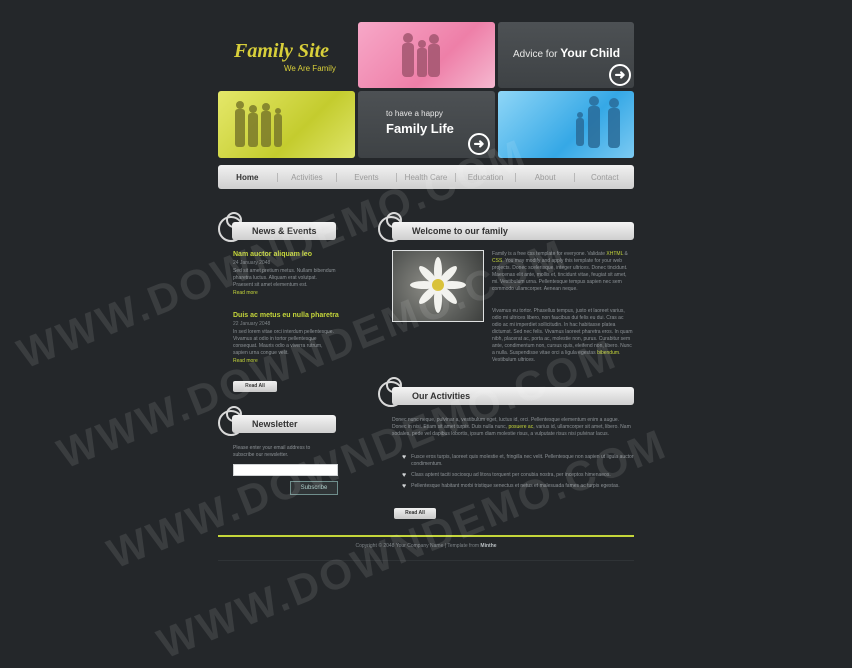 The image size is (852, 668). What do you see at coordinates (285, 470) in the screenshot?
I see `newsletter-email-input` at bounding box center [285, 470].